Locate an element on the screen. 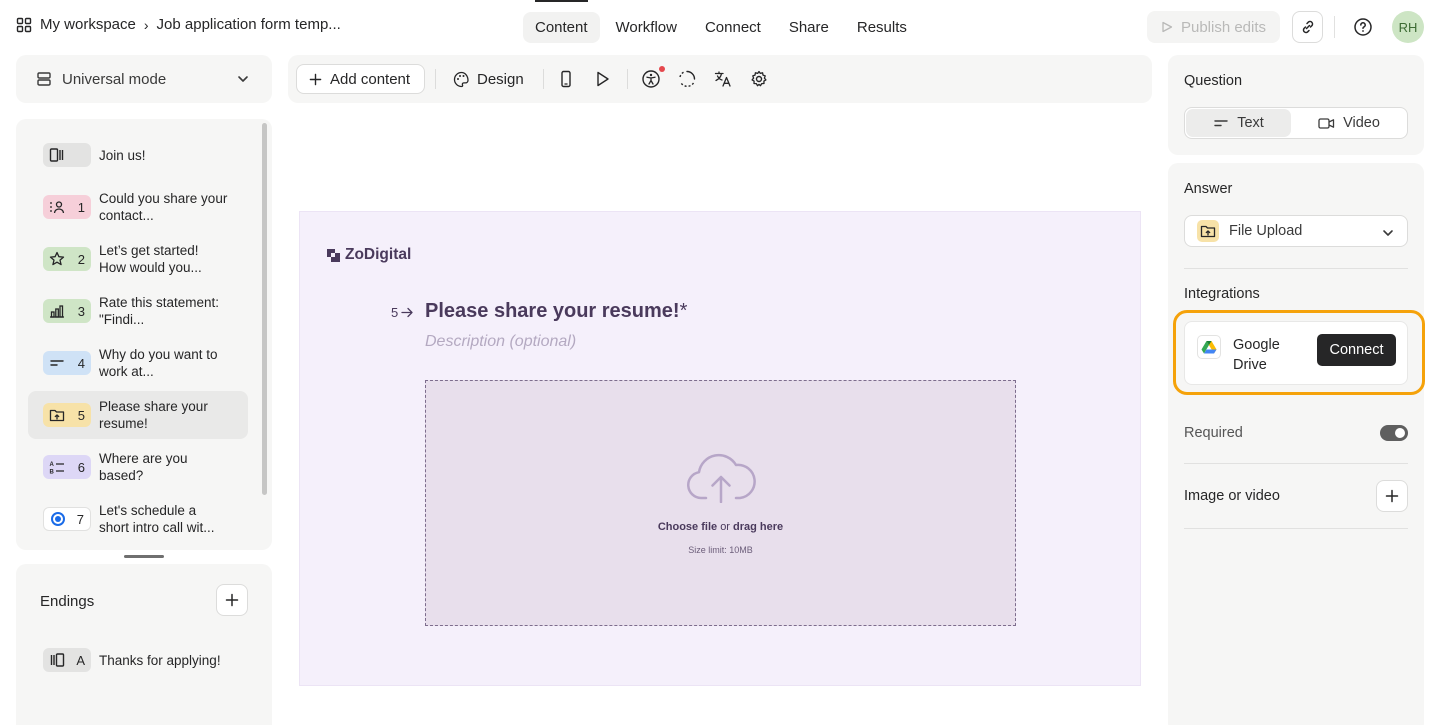 This screenshot has width=1440, height=725. ending-letter: A is located at coordinates (80, 660).